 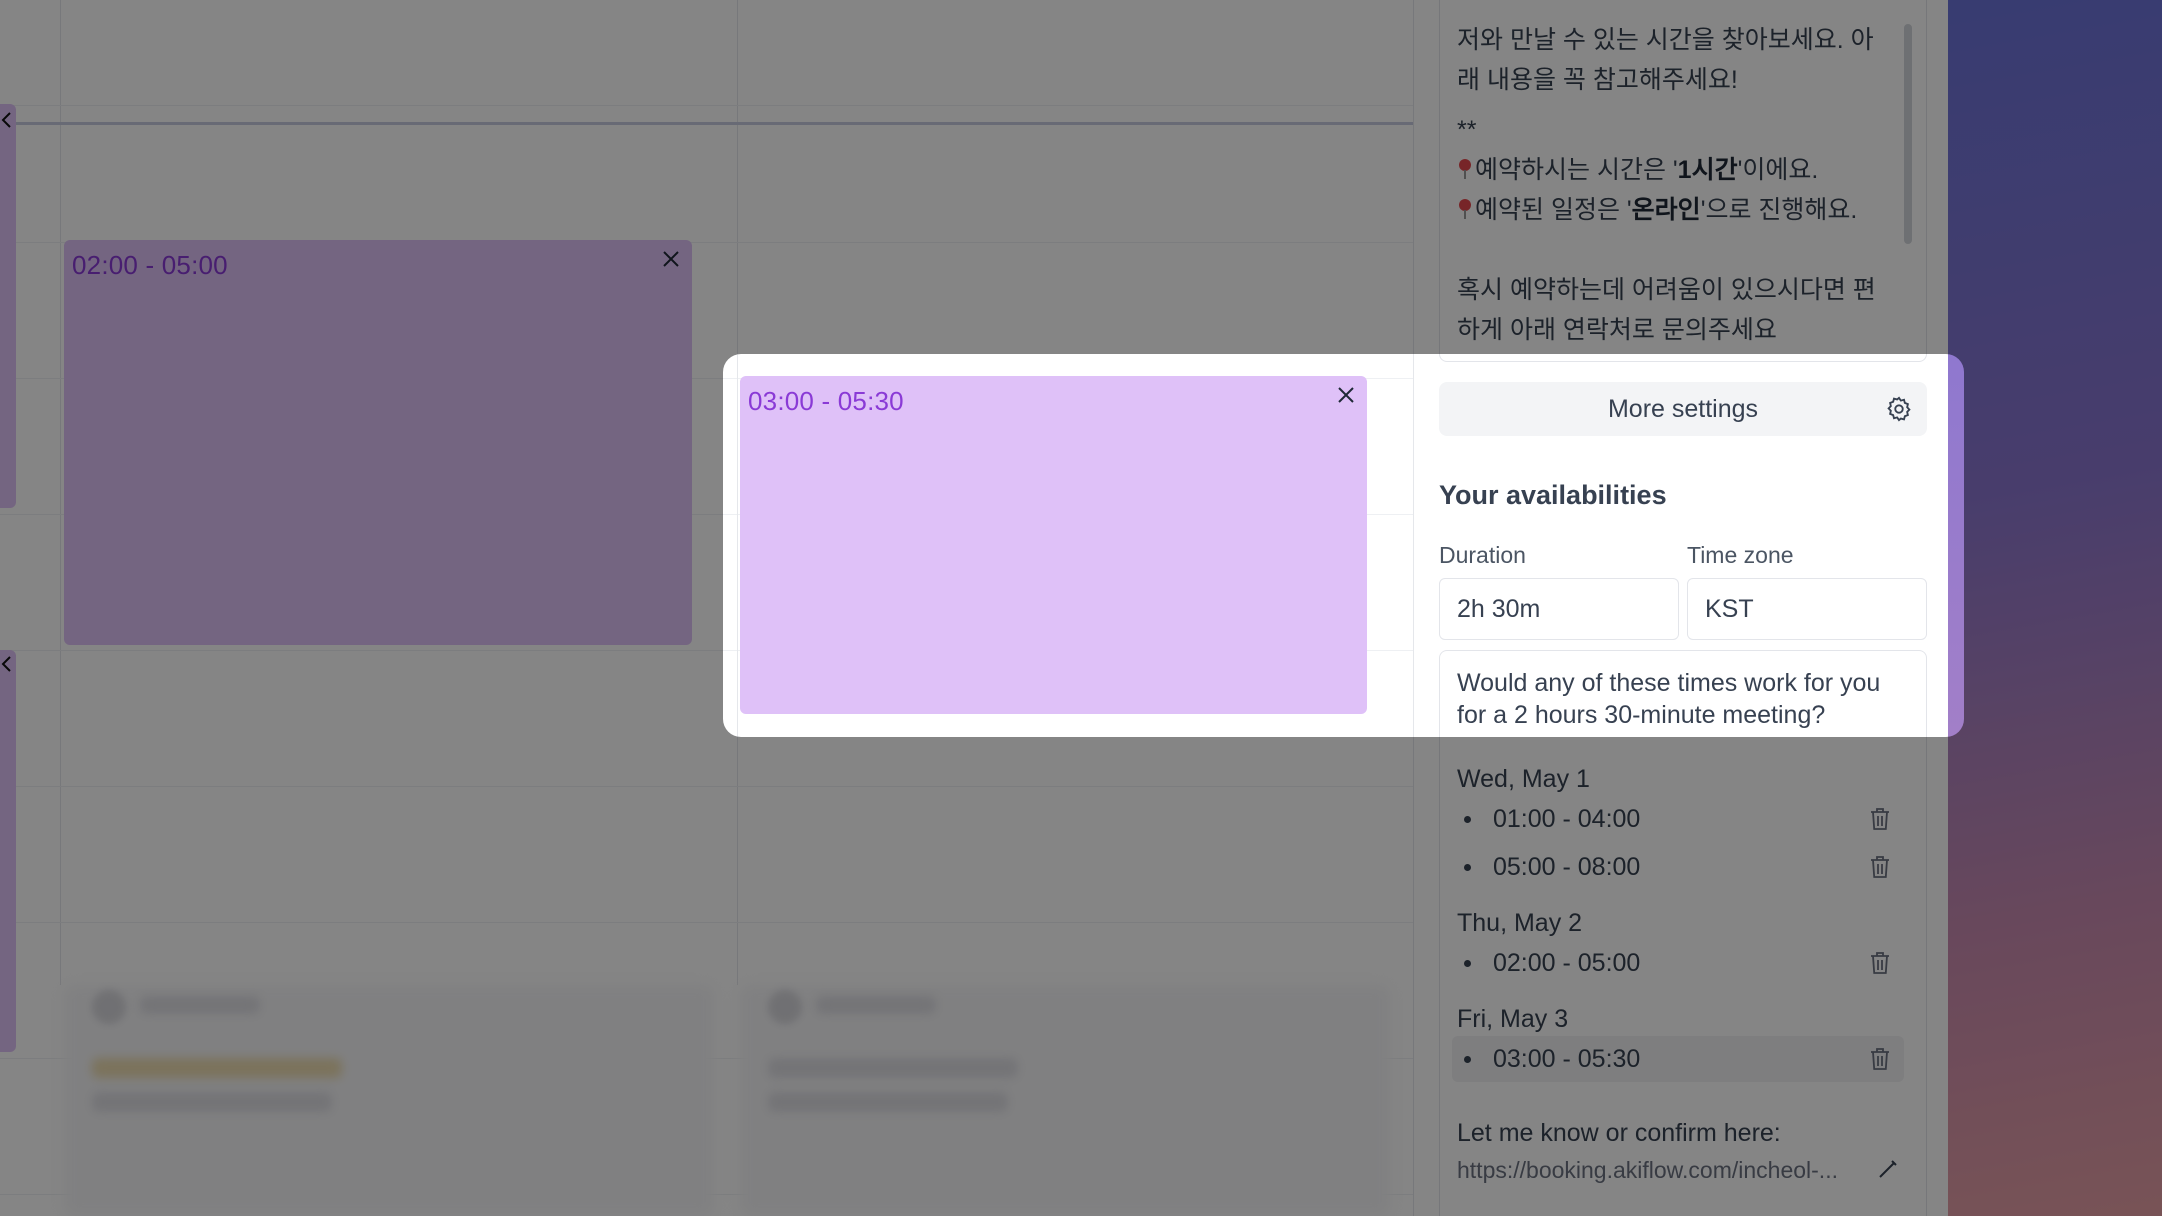 I want to click on more-settings-label: More settings, so click(x=1683, y=408).